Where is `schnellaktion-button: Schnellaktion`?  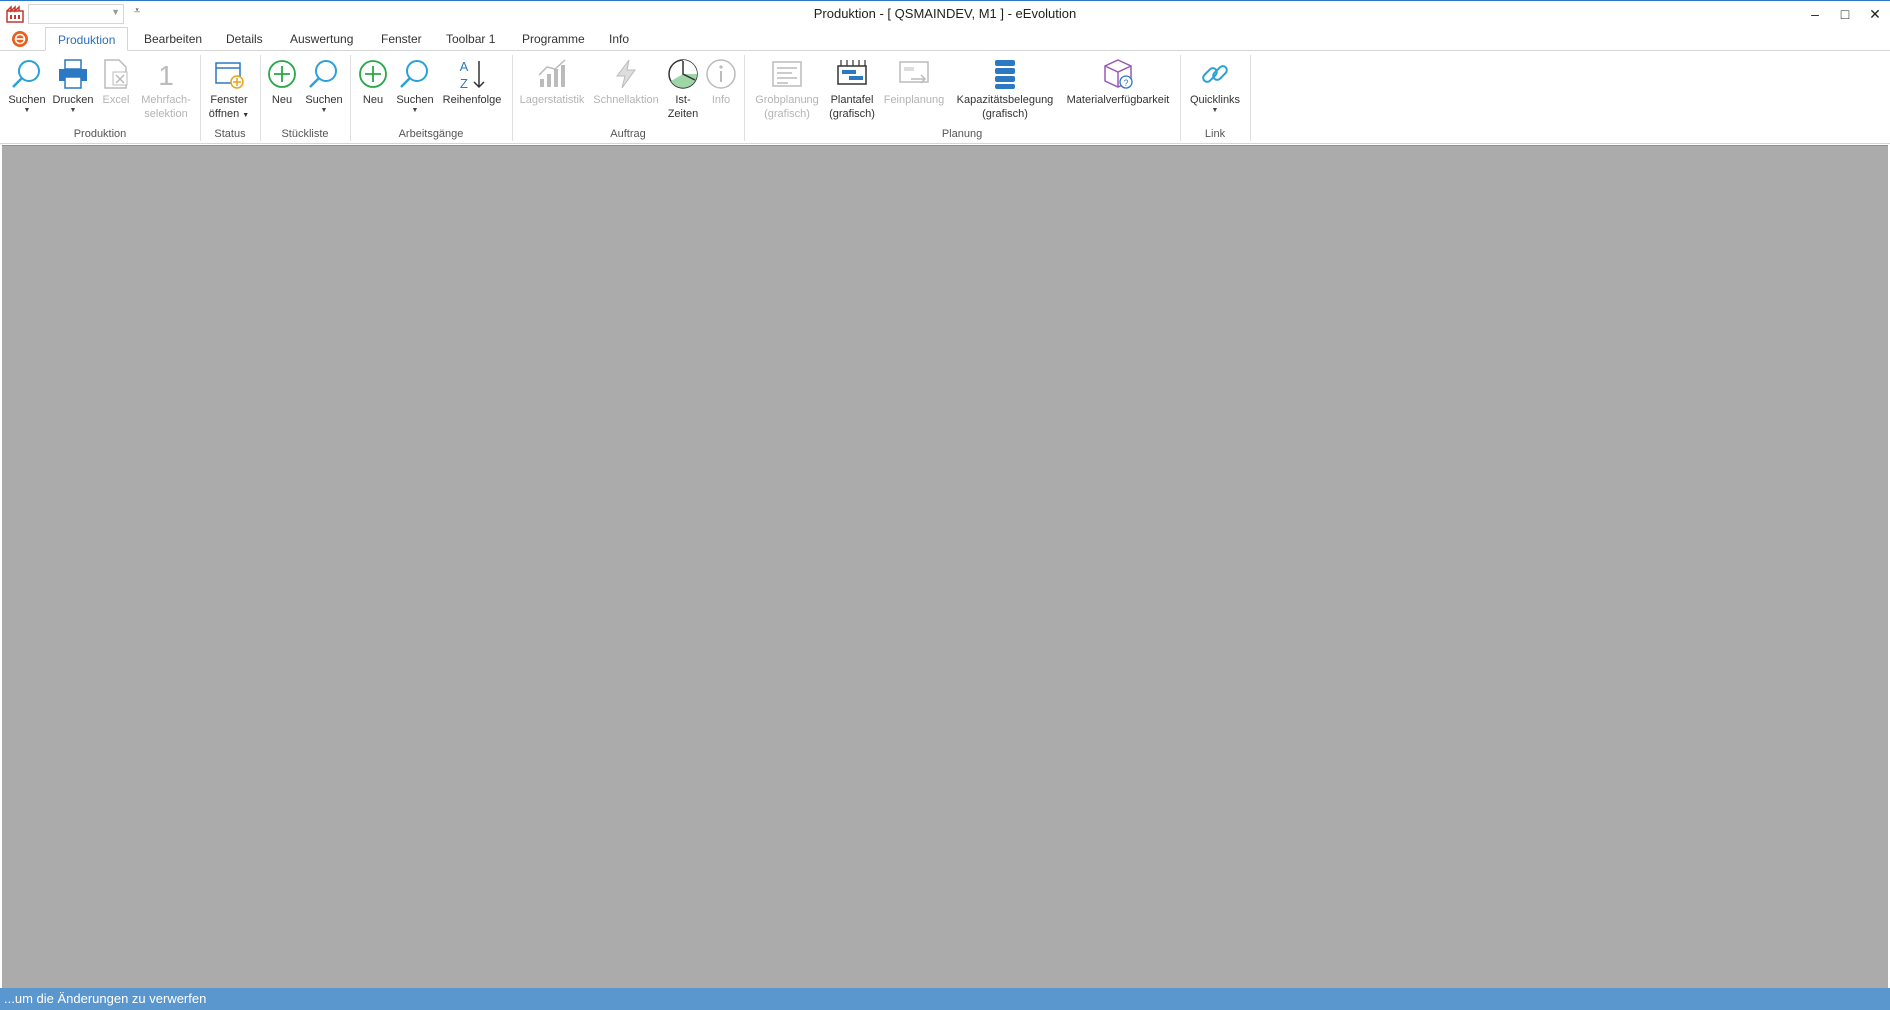 schnellaktion-button: Schnellaktion is located at coordinates (626, 90).